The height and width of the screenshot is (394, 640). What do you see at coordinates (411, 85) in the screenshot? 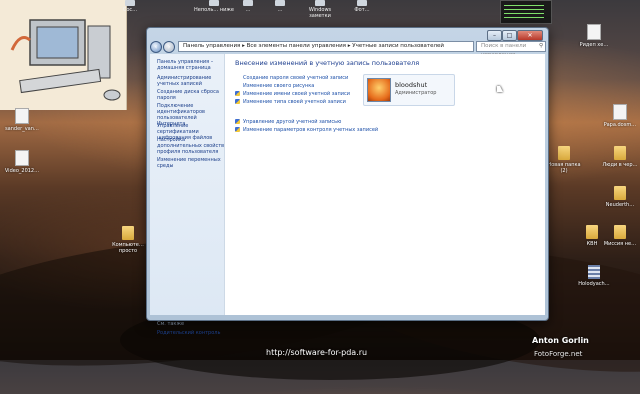
I see `user-name: bloodshut` at bounding box center [411, 85].